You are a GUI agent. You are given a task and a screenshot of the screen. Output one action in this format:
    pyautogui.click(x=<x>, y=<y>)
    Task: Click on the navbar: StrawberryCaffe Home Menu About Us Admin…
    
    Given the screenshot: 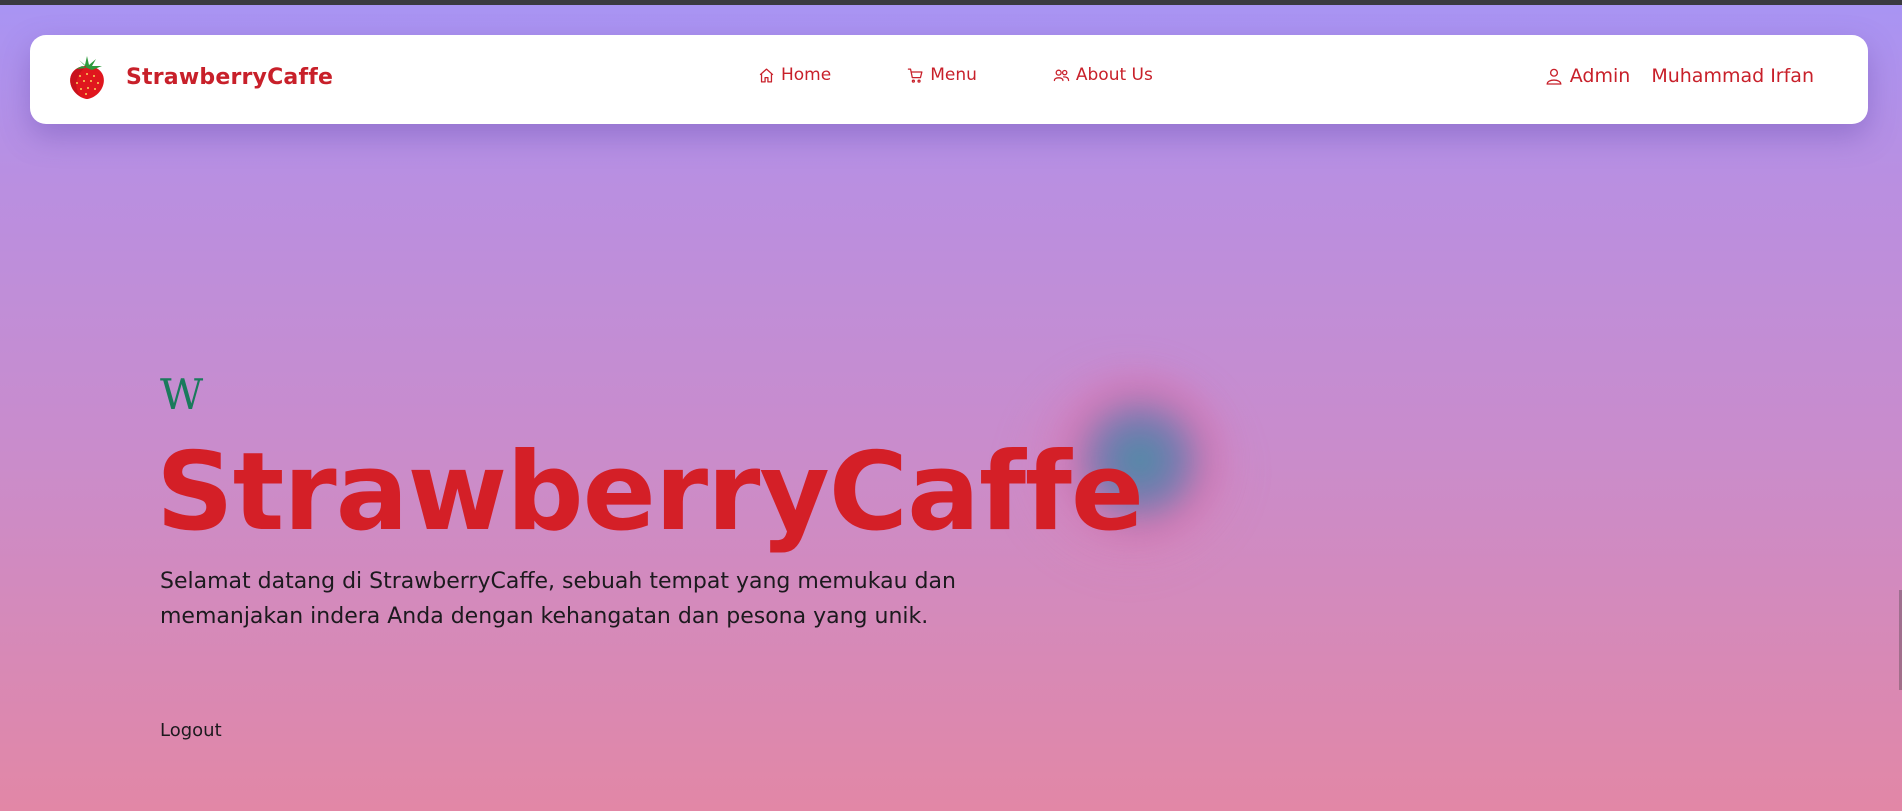 What is the action you would take?
    pyautogui.click(x=949, y=79)
    